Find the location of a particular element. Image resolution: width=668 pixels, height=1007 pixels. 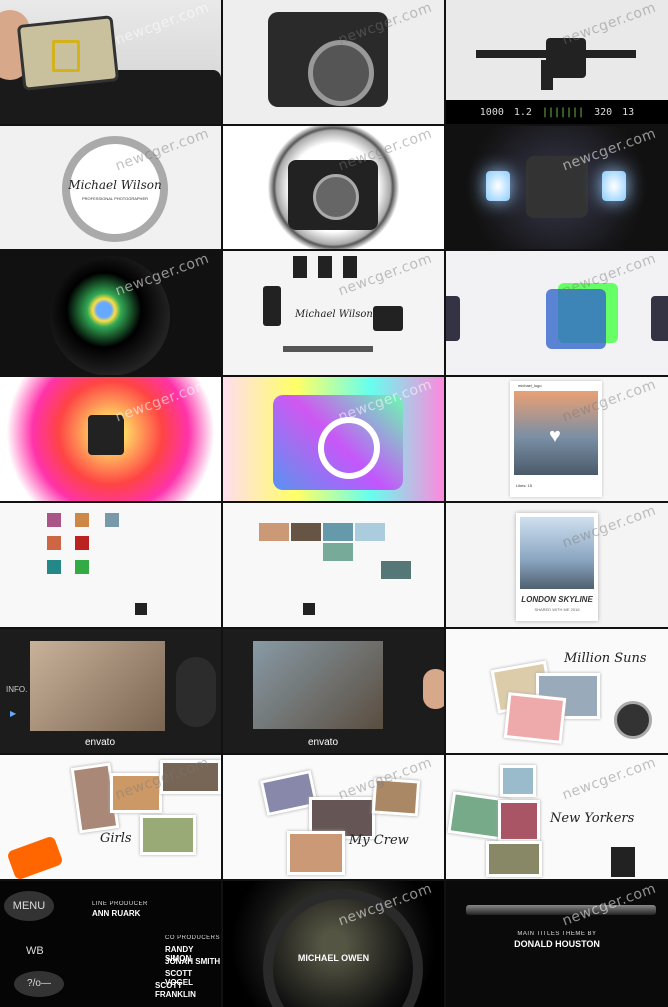

post-handle: michael_lugo is located at coordinates (530, 385).